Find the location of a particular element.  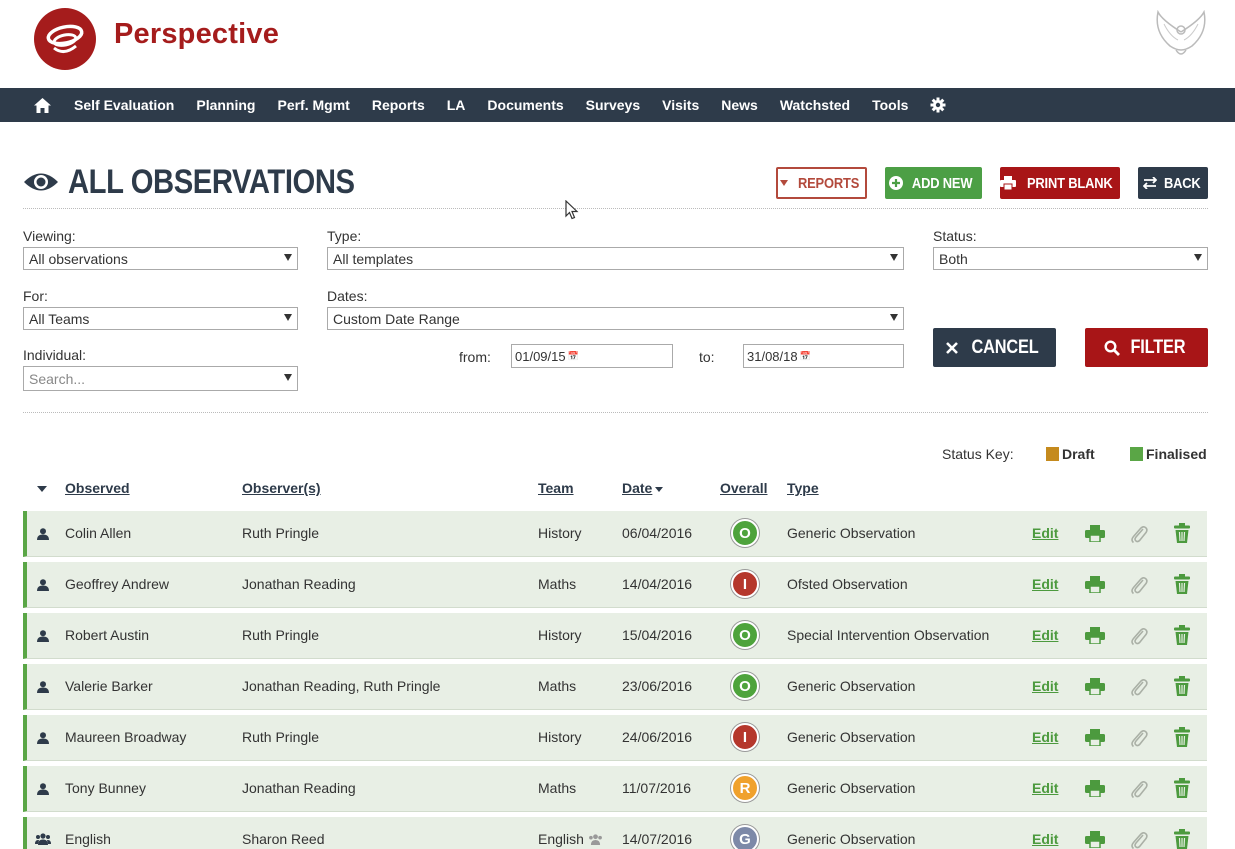

date-cell: 23/06/2016 is located at coordinates (657, 686).